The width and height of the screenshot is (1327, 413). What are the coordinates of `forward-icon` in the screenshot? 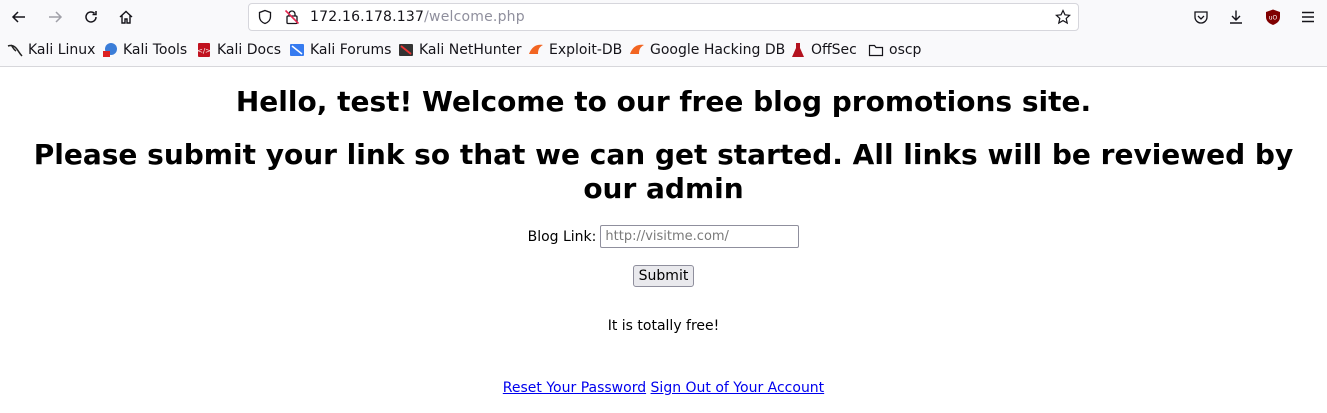 It's located at (56, 17).